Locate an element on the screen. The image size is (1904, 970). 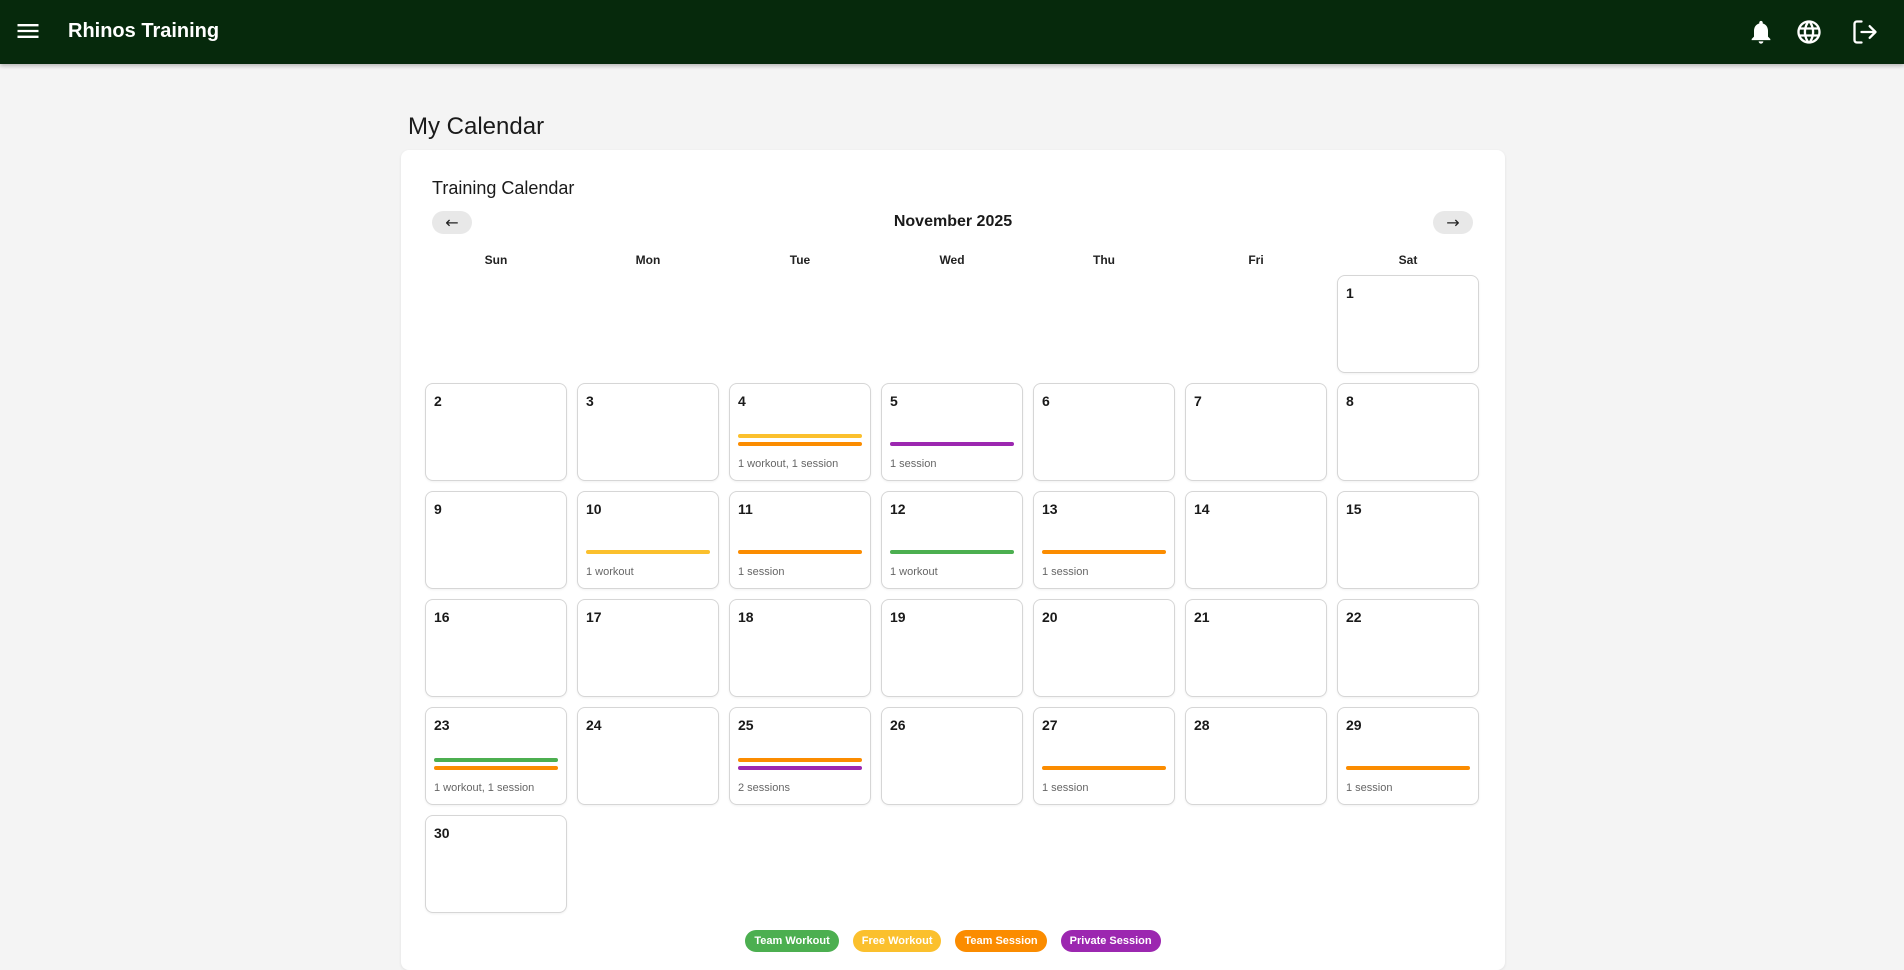
day-number: 8 is located at coordinates (1350, 401).